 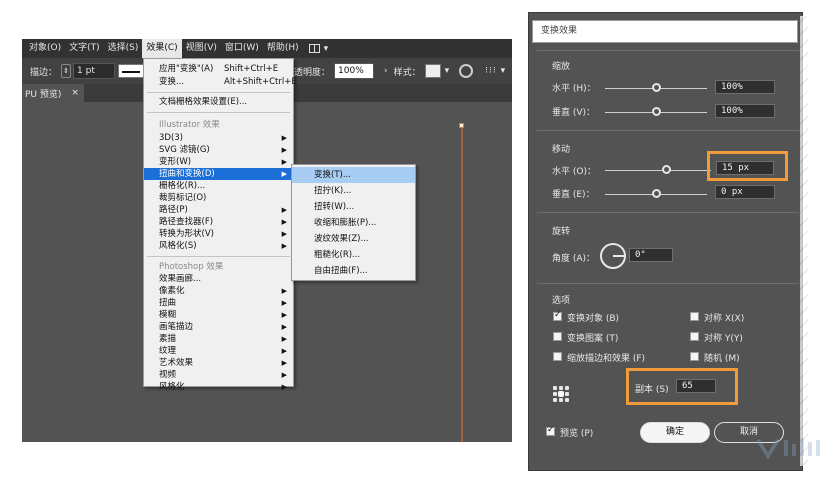 What do you see at coordinates (176, 363) in the screenshot?
I see `menu-item-label: 艺术效果` at bounding box center [176, 363].